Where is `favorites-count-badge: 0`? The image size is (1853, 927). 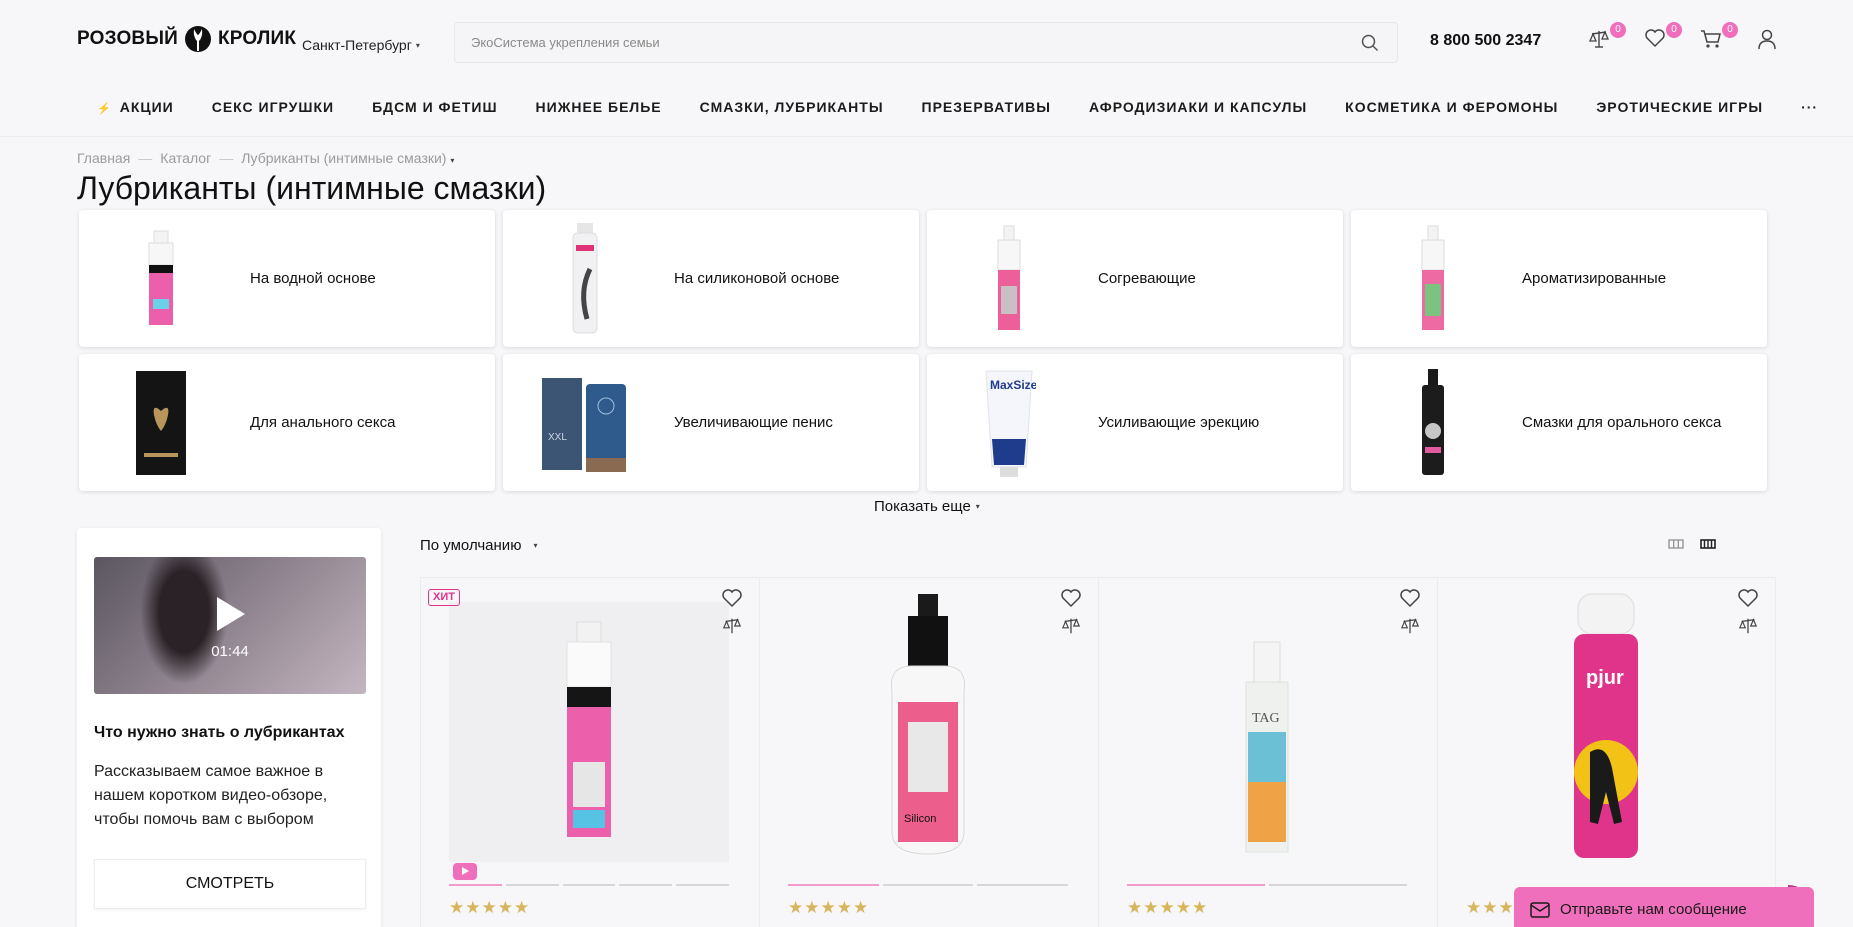
favorites-count-badge: 0 is located at coordinates (1674, 30).